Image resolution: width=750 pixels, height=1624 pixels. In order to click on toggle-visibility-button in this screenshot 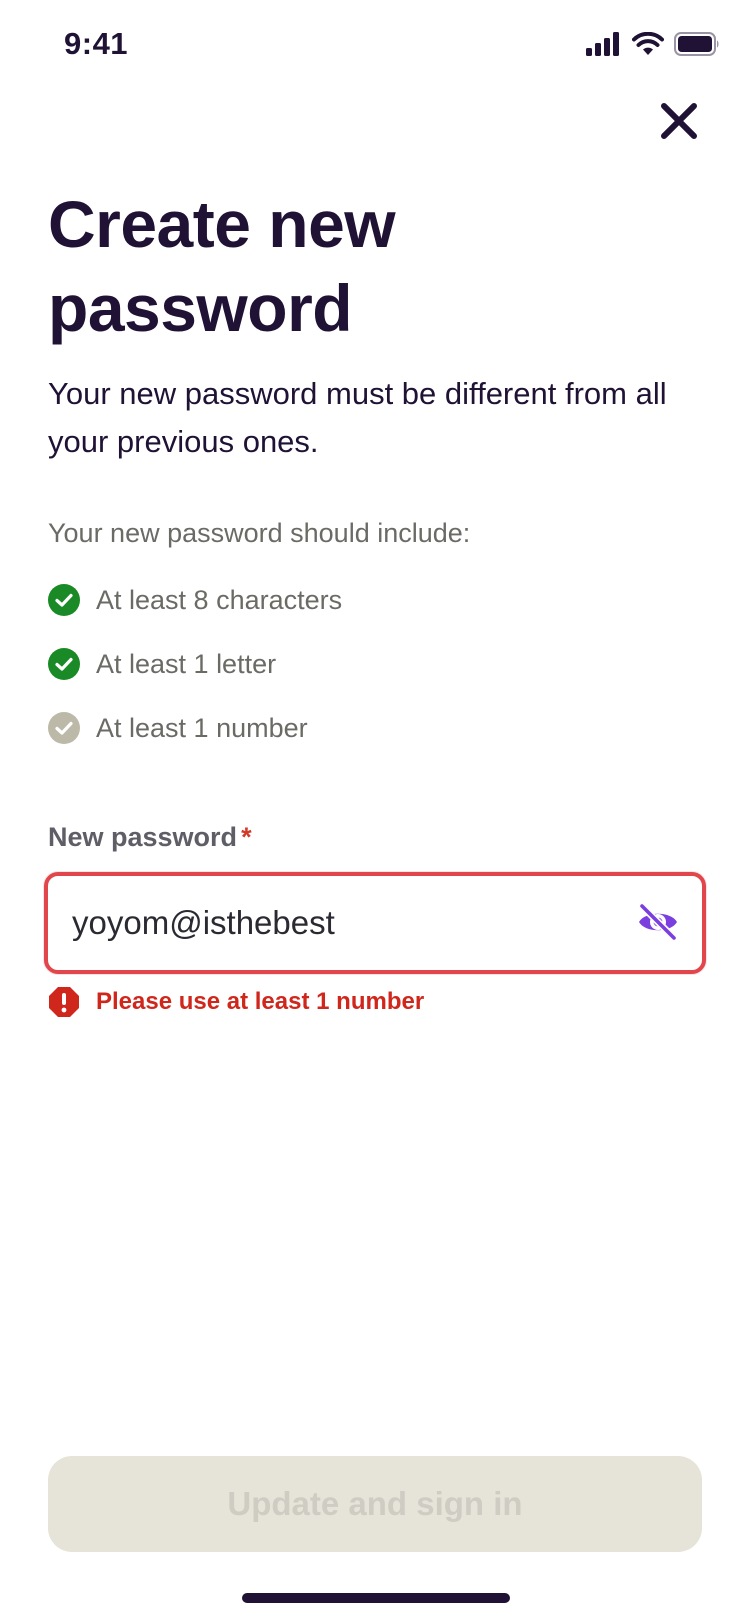, I will do `click(658, 922)`.